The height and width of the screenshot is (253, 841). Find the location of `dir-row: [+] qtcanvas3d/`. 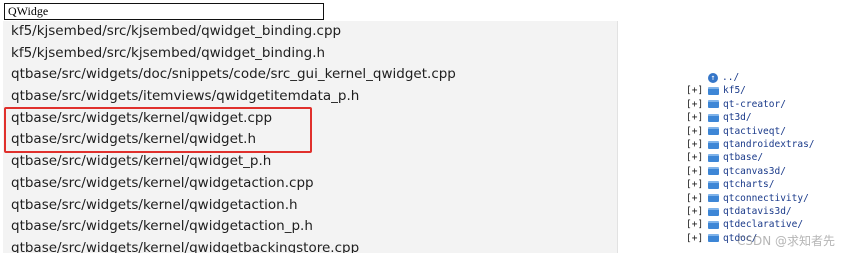

dir-row: [+] qtcanvas3d/ is located at coordinates (750, 171).